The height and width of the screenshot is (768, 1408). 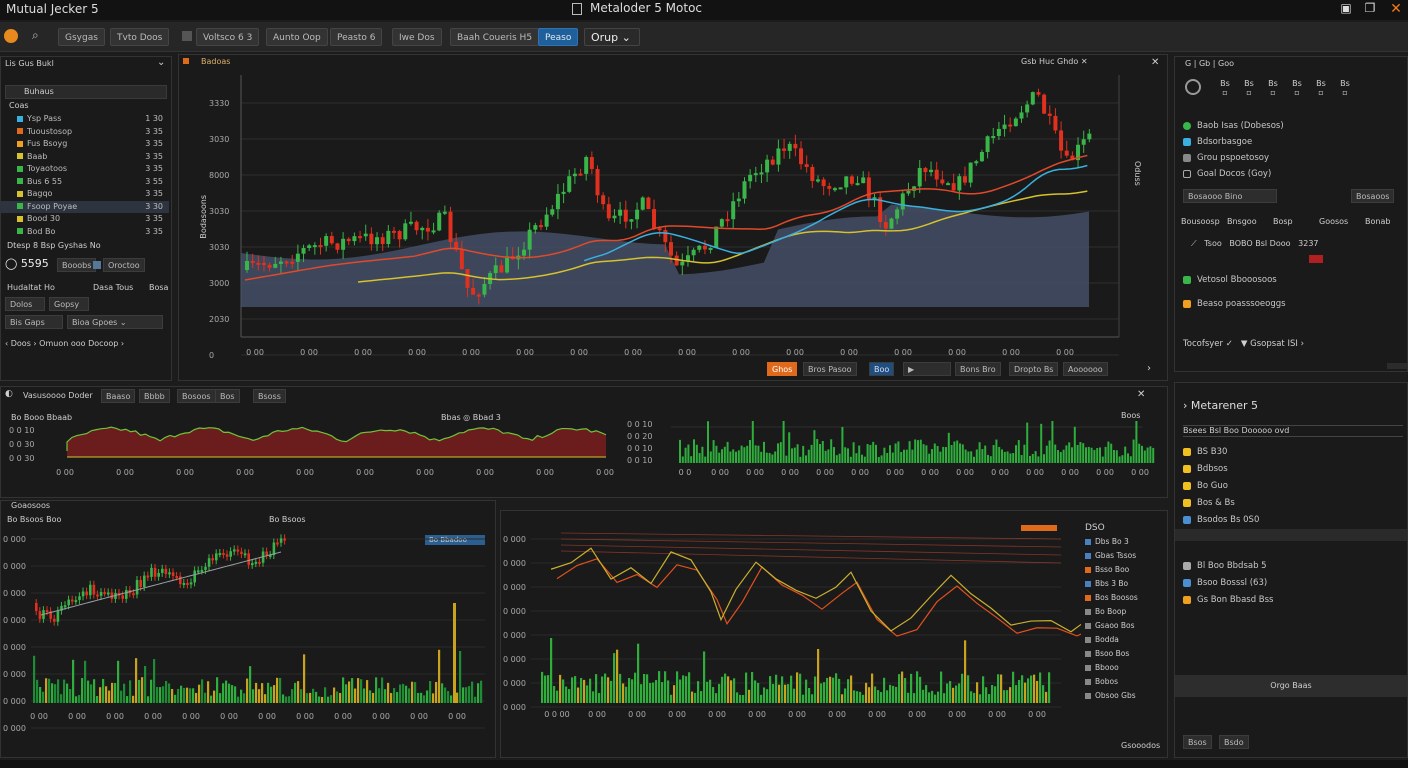 What do you see at coordinates (154, 396) in the screenshot?
I see `terminal-tab: Bbbb` at bounding box center [154, 396].